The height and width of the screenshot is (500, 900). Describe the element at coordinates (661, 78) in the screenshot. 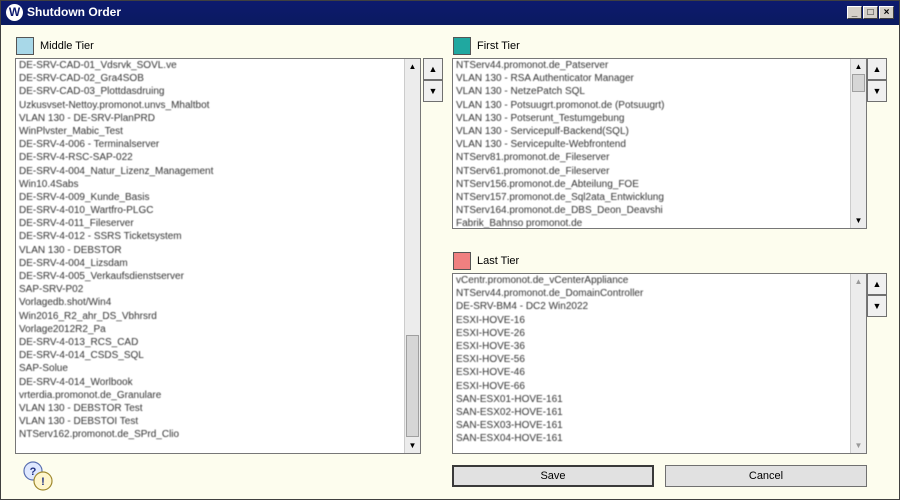

I see `first-tier-list-item: VLAN 130 - RSA Authenticator Manager` at that location.